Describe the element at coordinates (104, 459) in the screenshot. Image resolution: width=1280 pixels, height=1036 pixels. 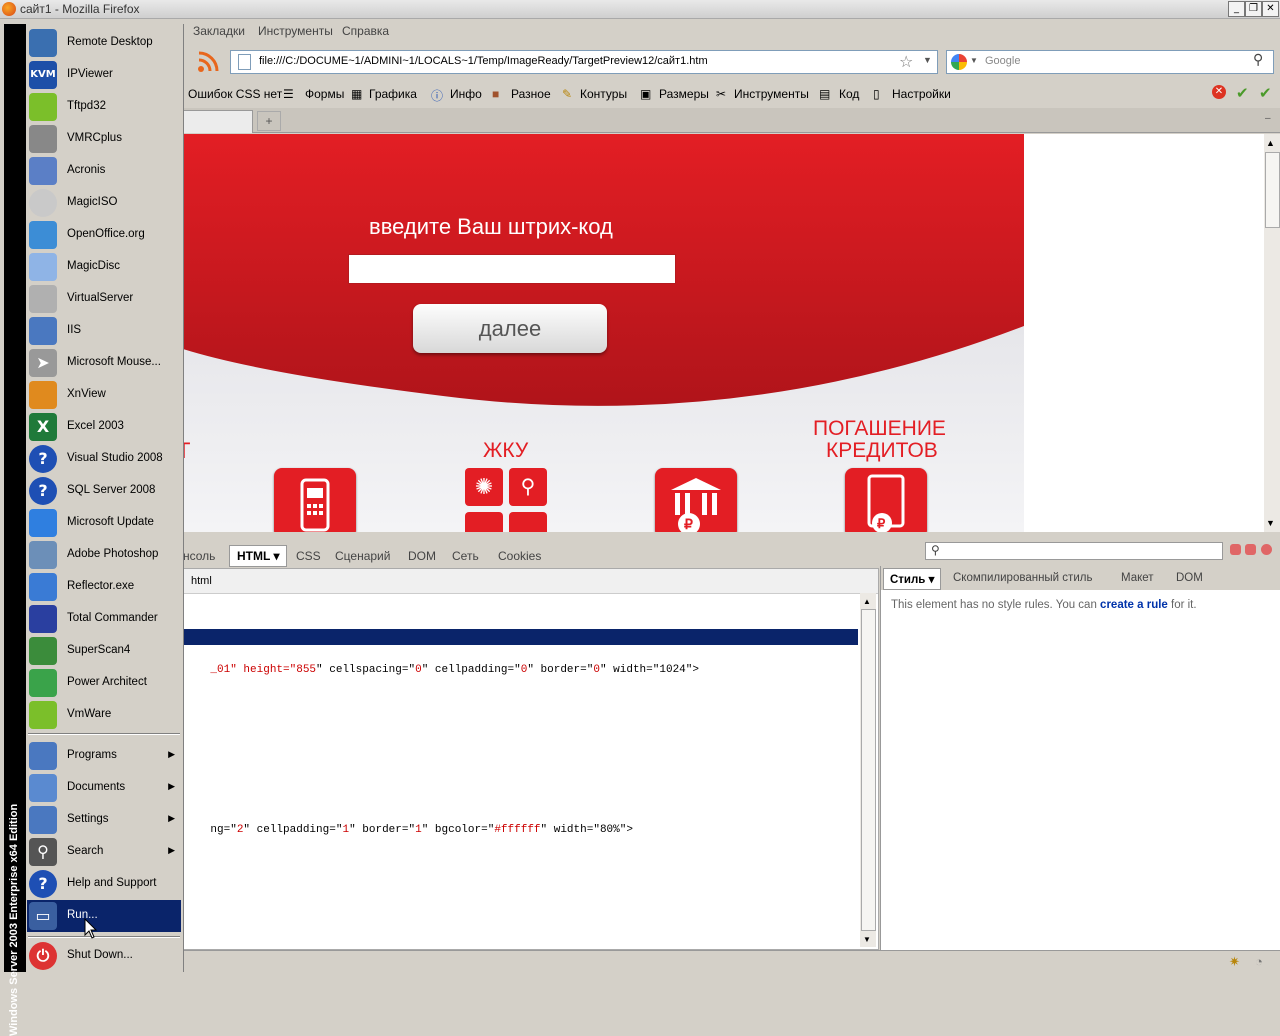
I see `pinned-item-13: ? Visual Studio 2008` at that location.